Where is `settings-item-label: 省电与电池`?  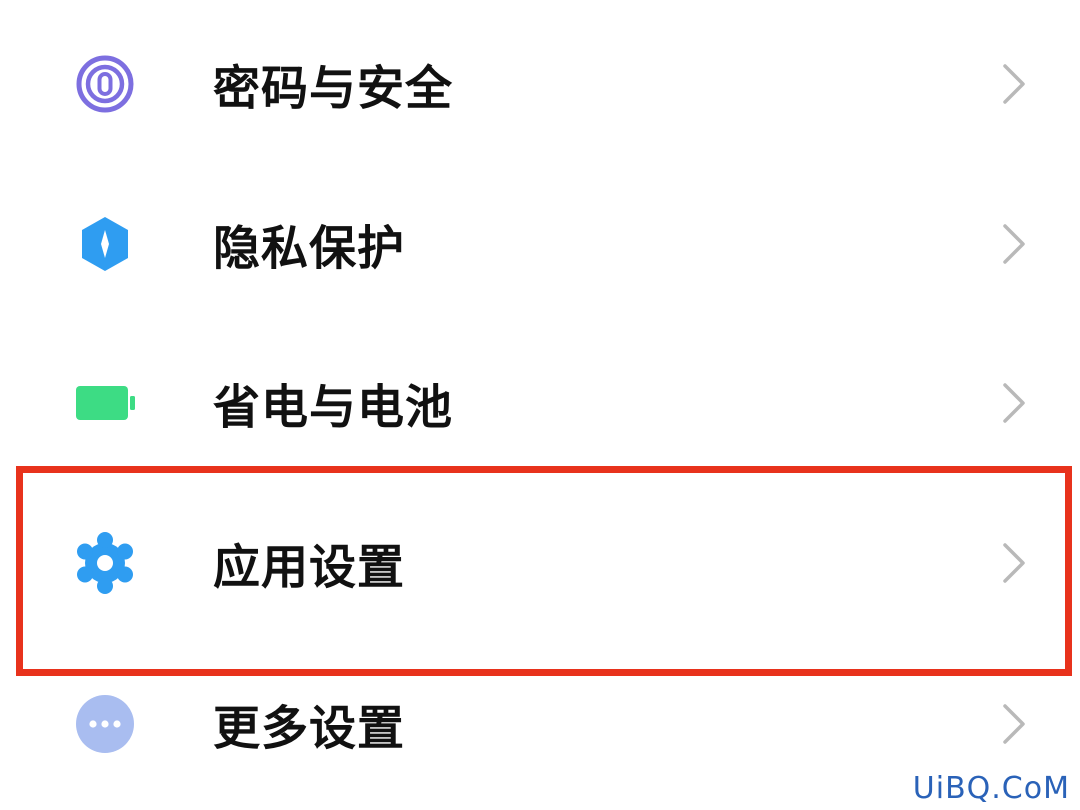
settings-item-label: 省电与电池 is located at coordinates (333, 408).